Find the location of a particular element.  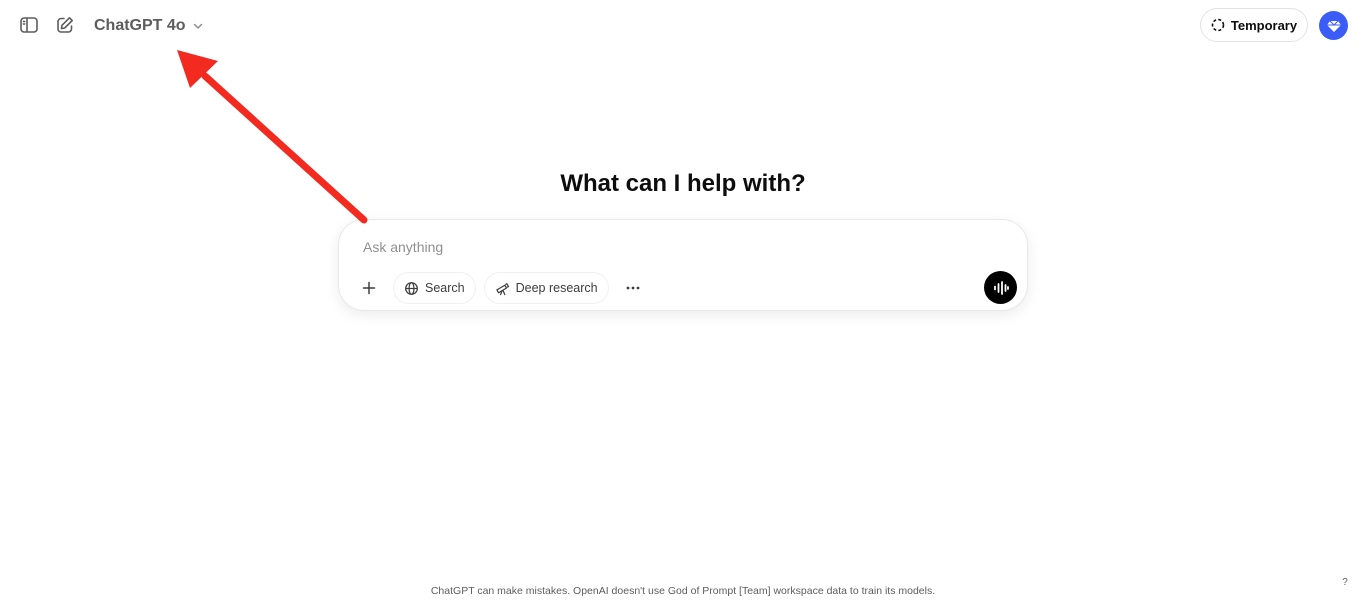

sidebar-toggle-button is located at coordinates (29, 25).